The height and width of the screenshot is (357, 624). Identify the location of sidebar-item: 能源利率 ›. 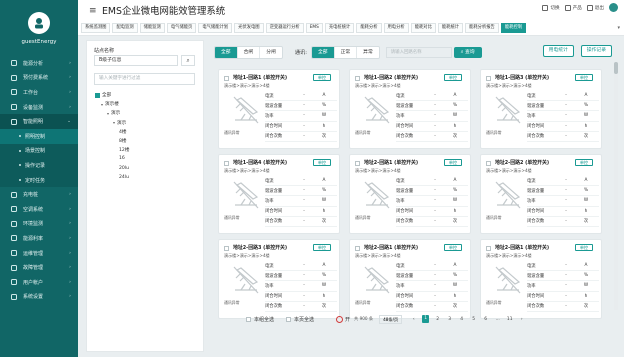
(39, 238).